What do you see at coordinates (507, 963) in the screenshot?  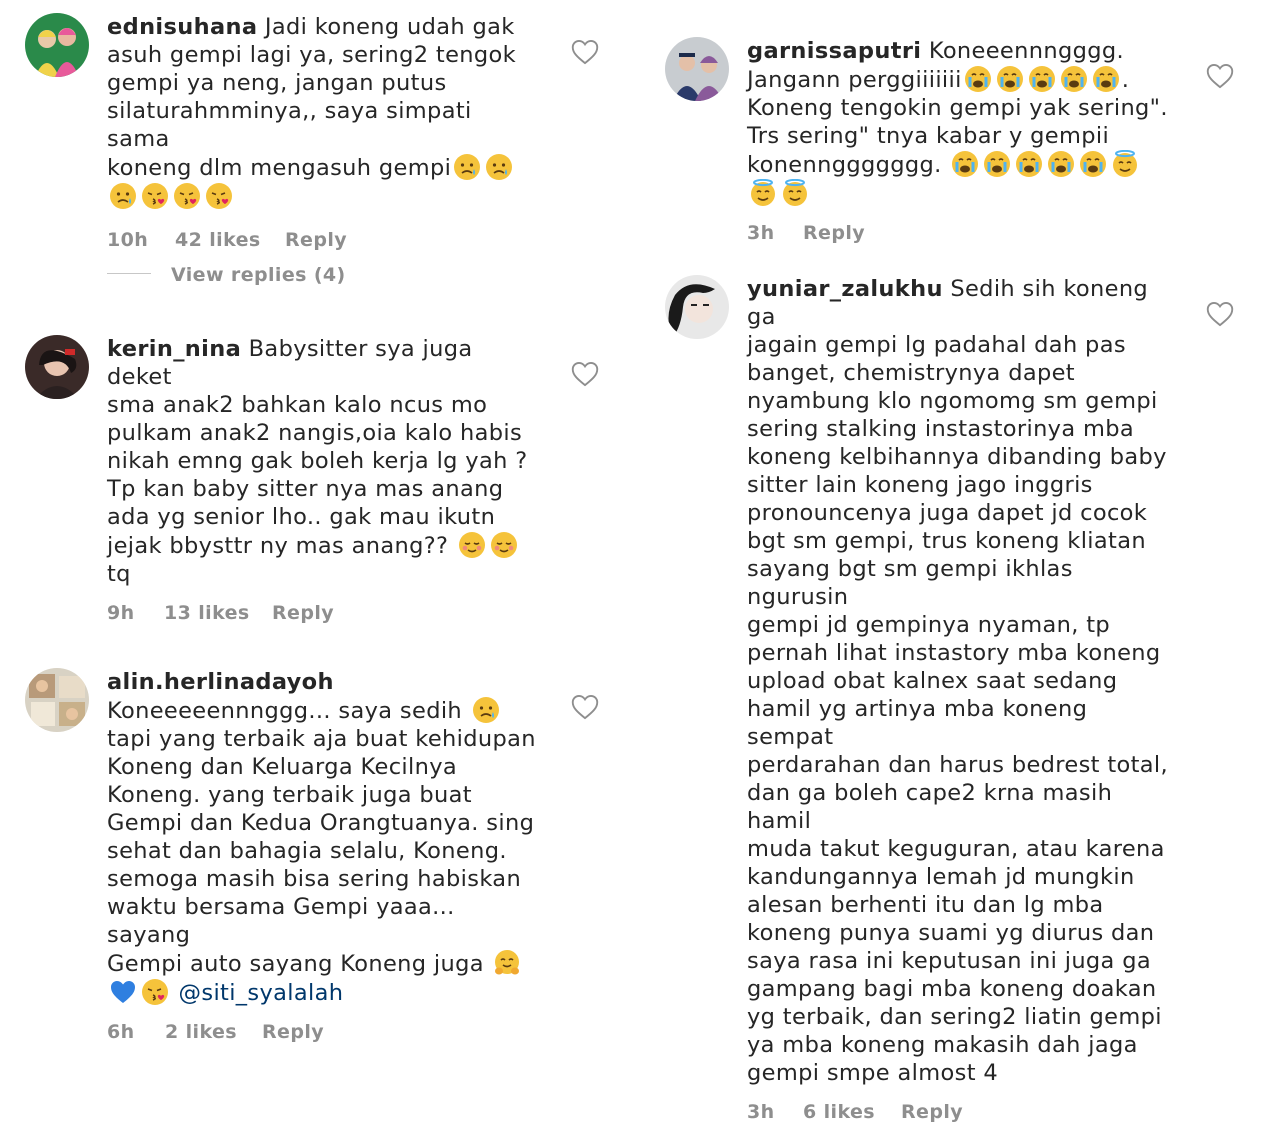 I see `hugging-emoji-icon` at bounding box center [507, 963].